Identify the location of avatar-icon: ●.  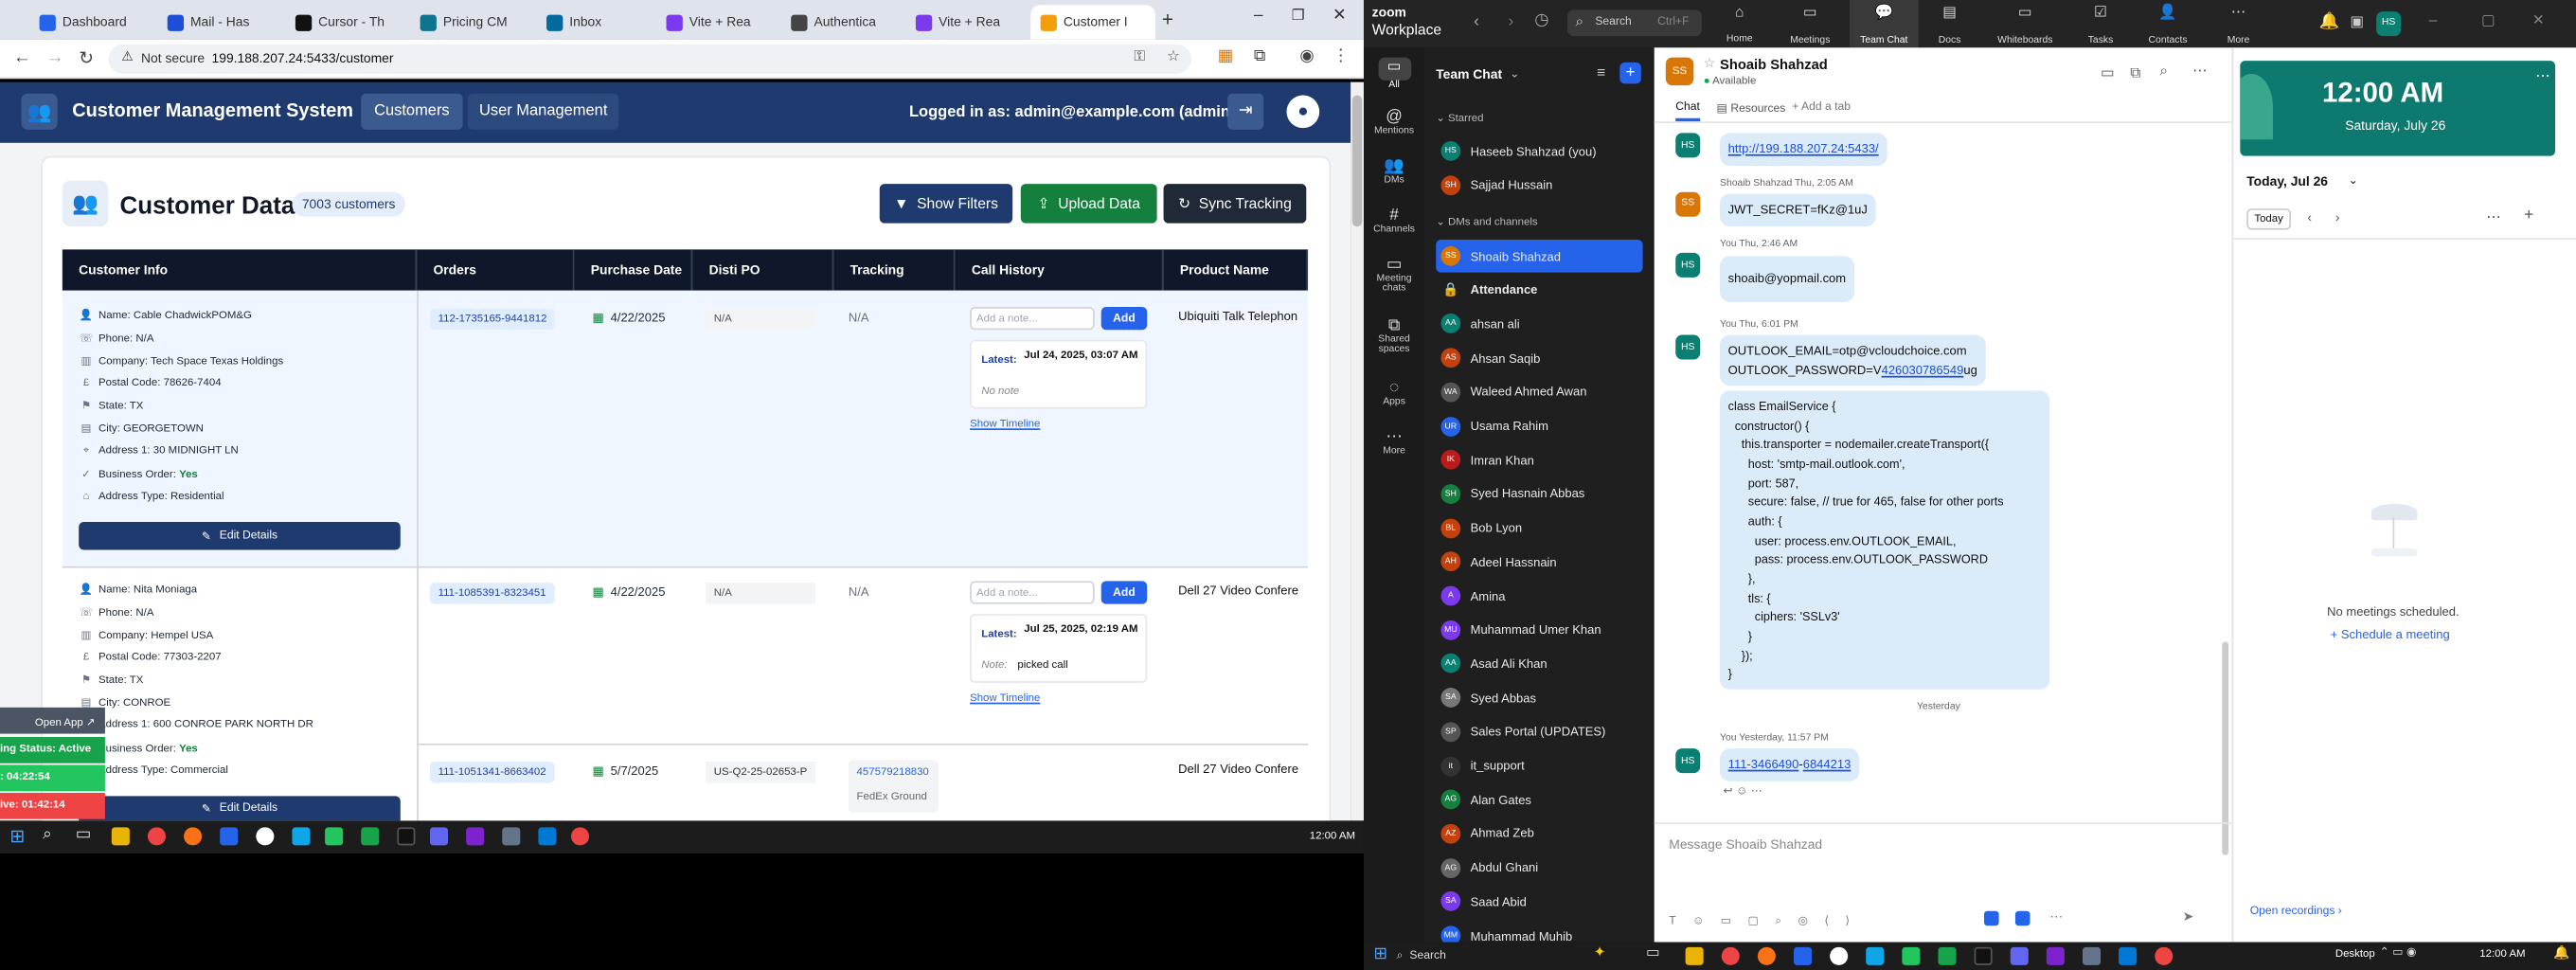
(1303, 112).